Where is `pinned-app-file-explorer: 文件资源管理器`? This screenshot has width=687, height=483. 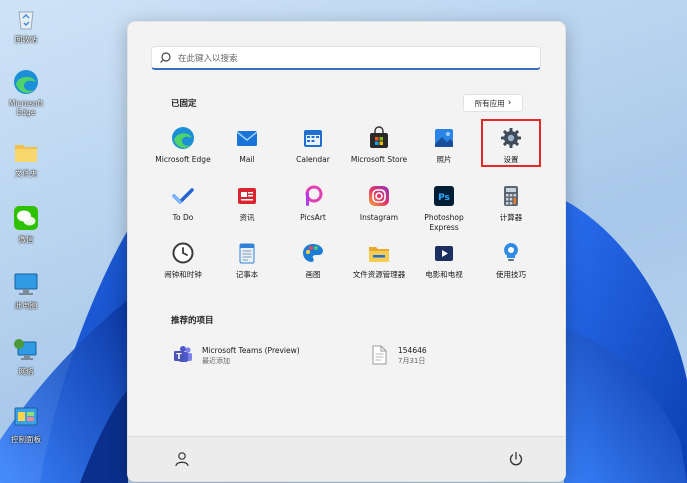 pinned-app-file-explorer: 文件资源管理器 is located at coordinates (379, 260).